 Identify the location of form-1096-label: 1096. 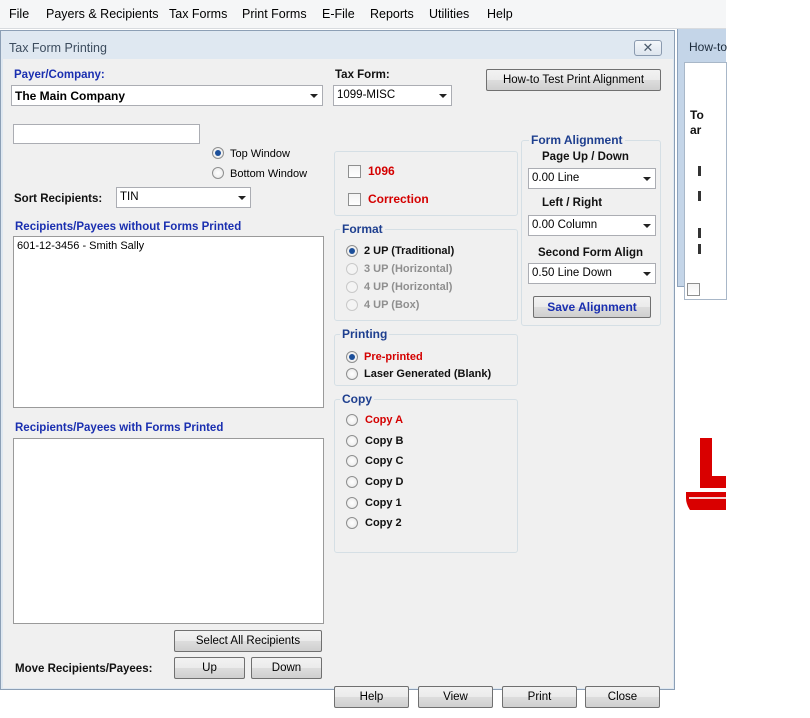
(381, 171).